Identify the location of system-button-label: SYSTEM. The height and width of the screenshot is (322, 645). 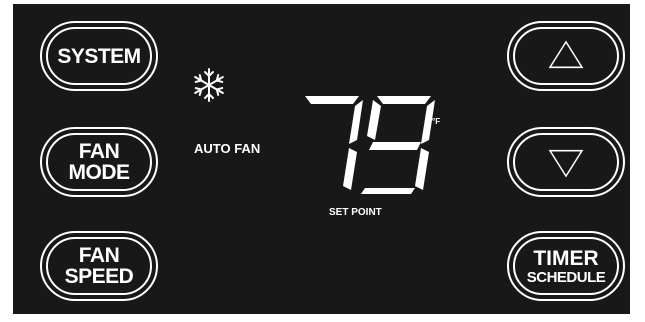
(99, 56).